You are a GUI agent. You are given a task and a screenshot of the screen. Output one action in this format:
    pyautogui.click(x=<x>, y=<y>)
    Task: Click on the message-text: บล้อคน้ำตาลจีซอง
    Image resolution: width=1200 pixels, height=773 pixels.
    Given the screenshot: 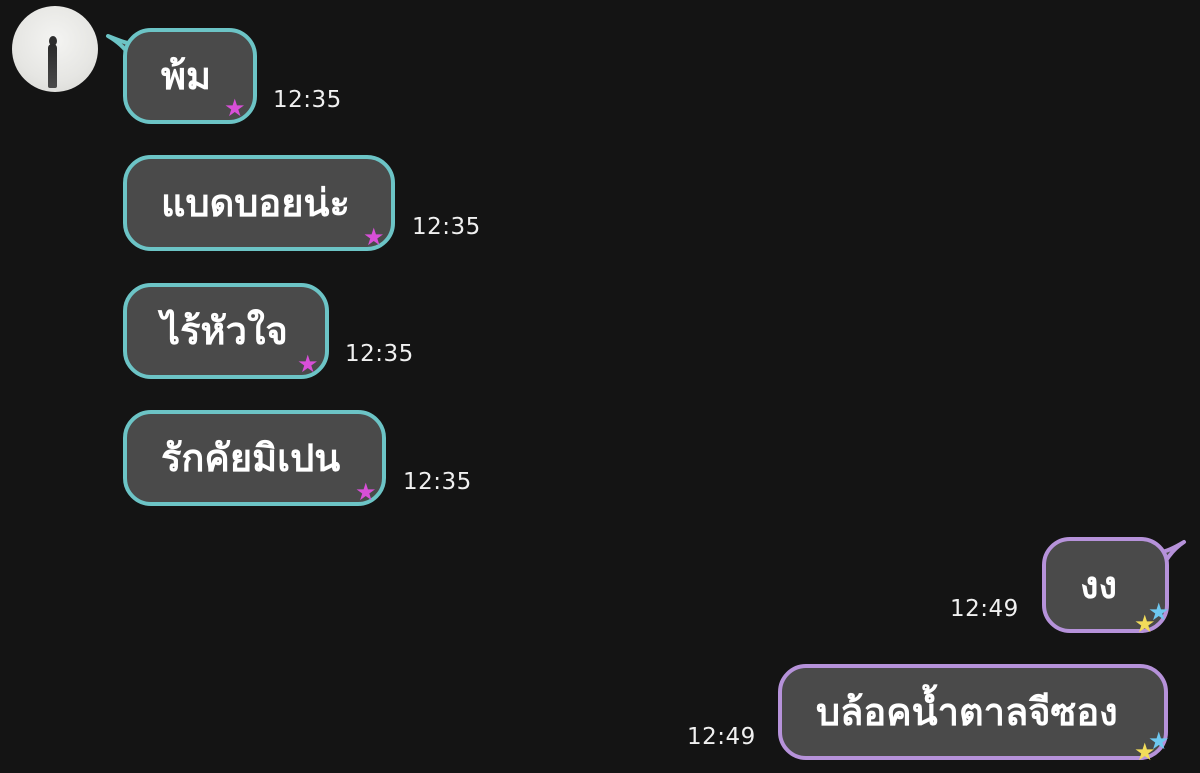 What is the action you would take?
    pyautogui.click(x=967, y=712)
    